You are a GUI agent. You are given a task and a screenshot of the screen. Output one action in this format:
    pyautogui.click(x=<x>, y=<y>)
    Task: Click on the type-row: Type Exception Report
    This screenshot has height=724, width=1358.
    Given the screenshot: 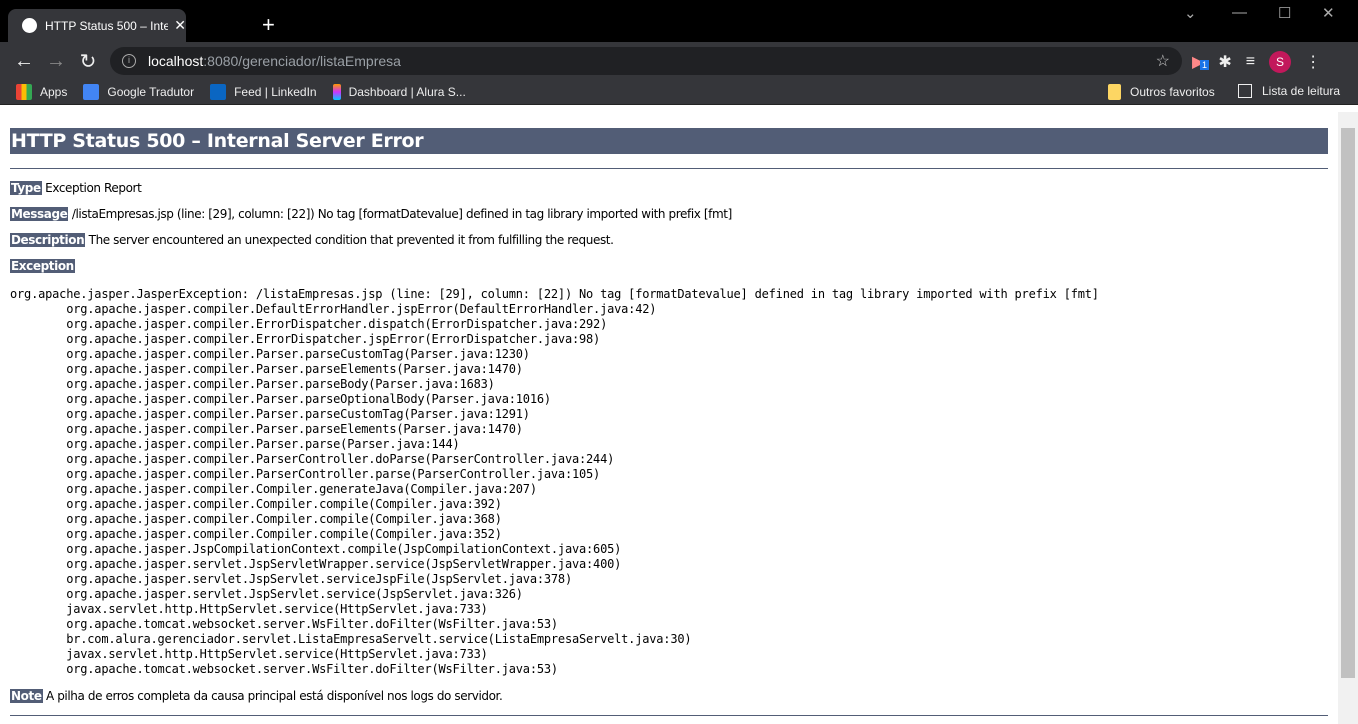 What is the action you would take?
    pyautogui.click(x=76, y=188)
    